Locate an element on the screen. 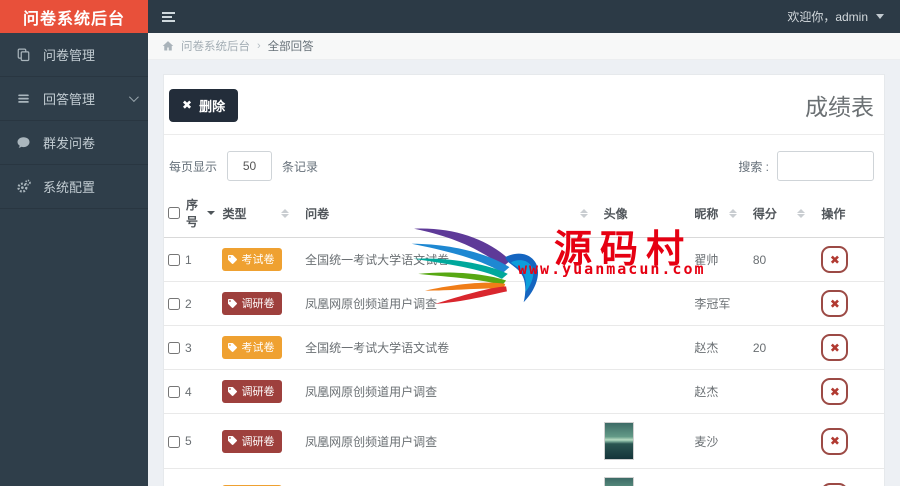 The width and height of the screenshot is (900, 486). table-toolbar: 每页显示 条记录 搜索 : is located at coordinates (524, 163).